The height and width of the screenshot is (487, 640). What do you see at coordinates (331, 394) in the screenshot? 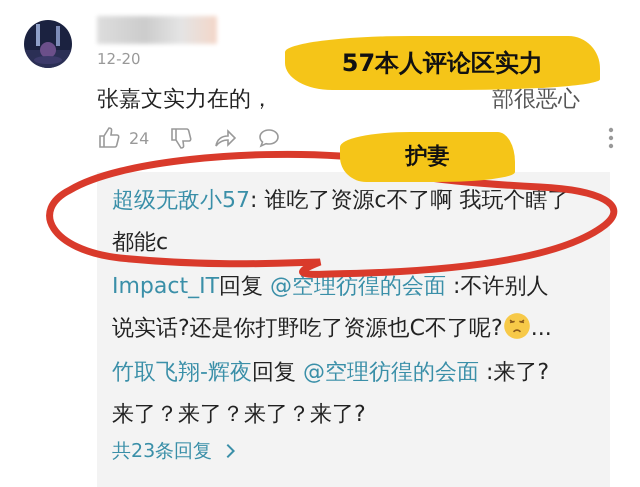
I see `reply-text: 竹取飞翔-辉夜回复 @空理彷徨的会面 :来了?来了？来了？来了？来了?` at bounding box center [331, 394].